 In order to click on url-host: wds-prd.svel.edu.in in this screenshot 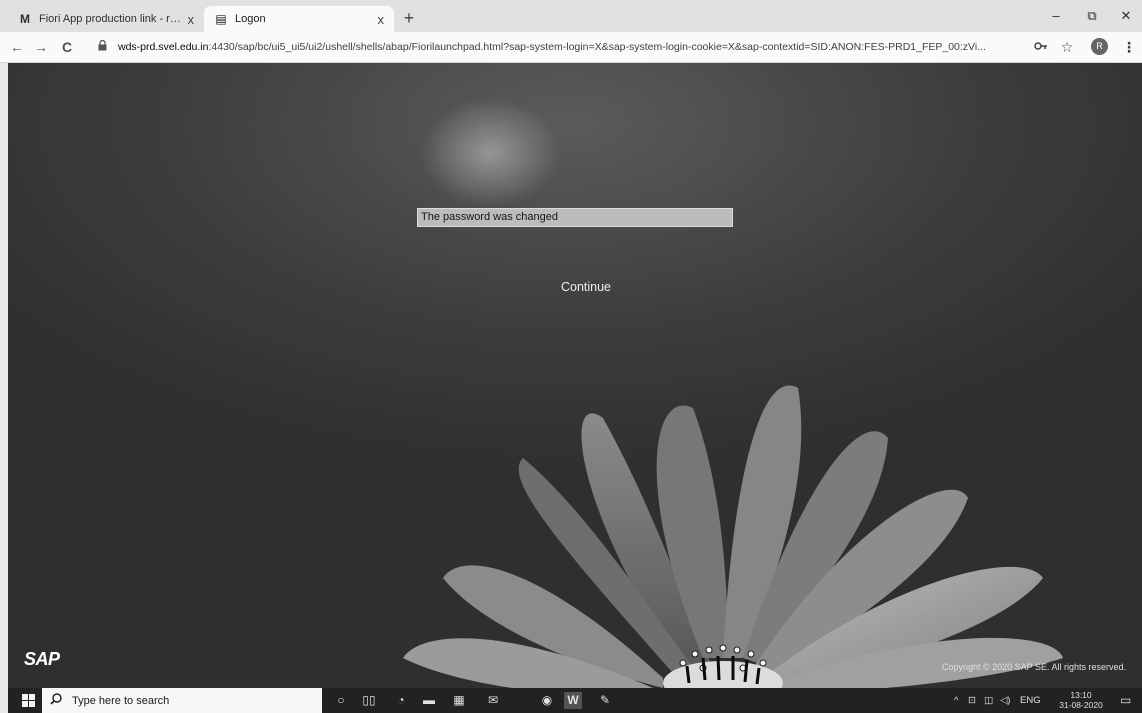, I will do `click(163, 47)`.